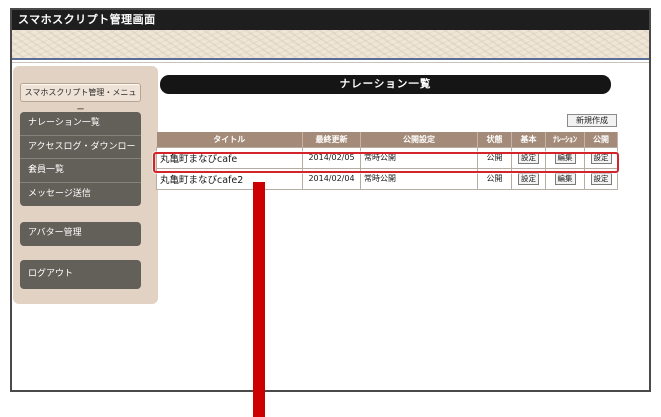 This screenshot has width=661, height=417. I want to click on row-updated: 2014/02/04, so click(331, 178).